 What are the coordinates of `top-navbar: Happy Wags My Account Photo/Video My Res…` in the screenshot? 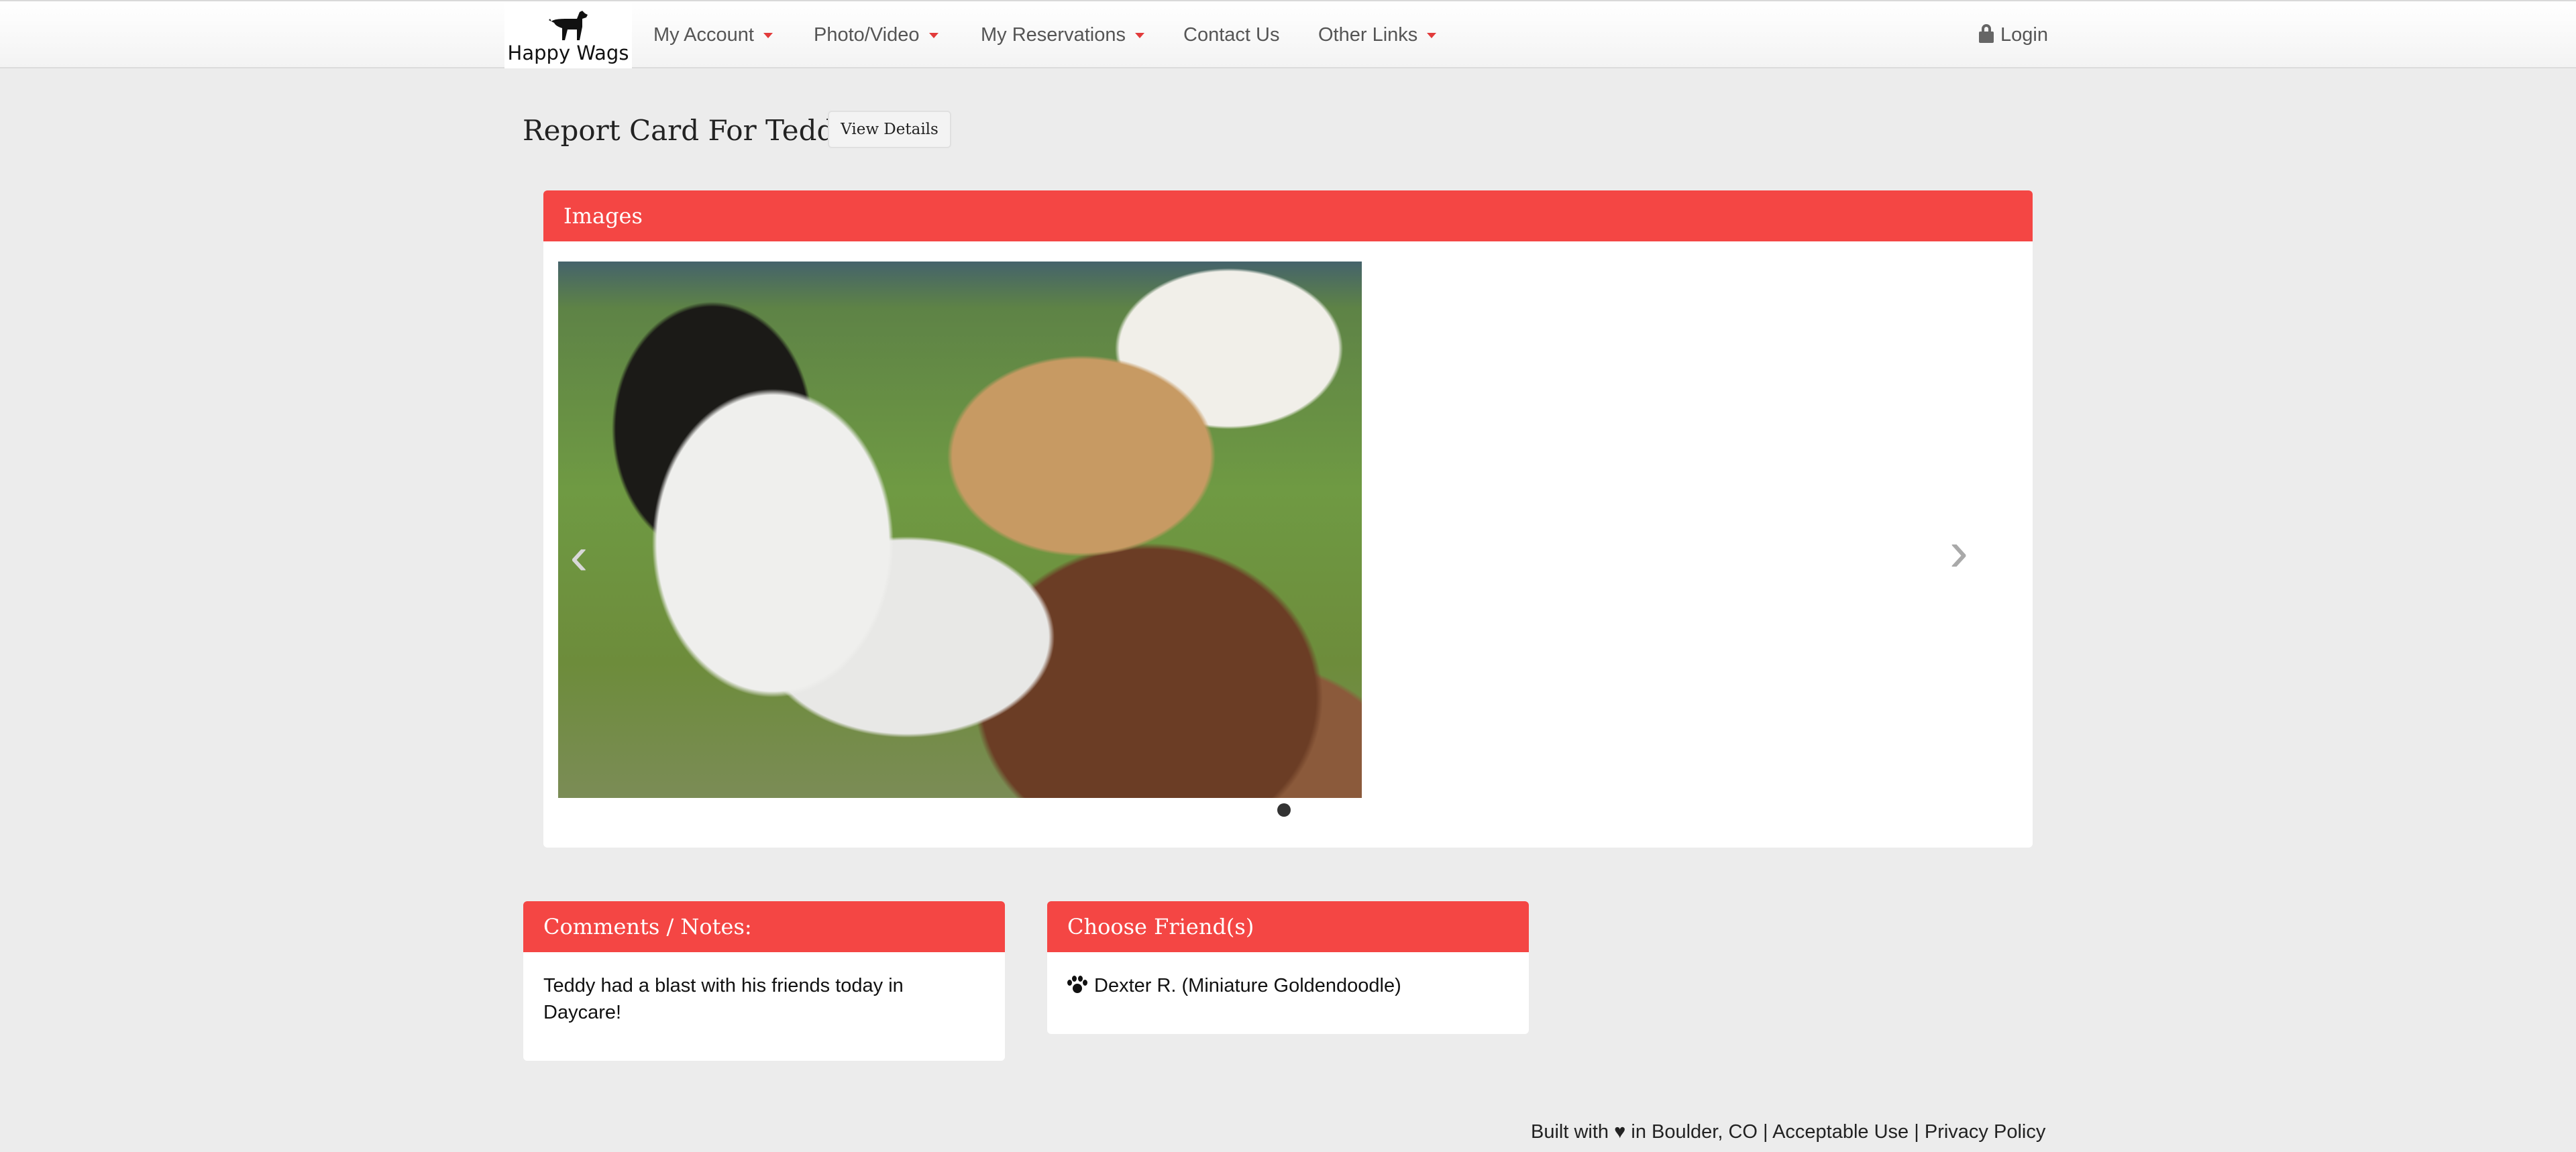 It's located at (1288, 34).